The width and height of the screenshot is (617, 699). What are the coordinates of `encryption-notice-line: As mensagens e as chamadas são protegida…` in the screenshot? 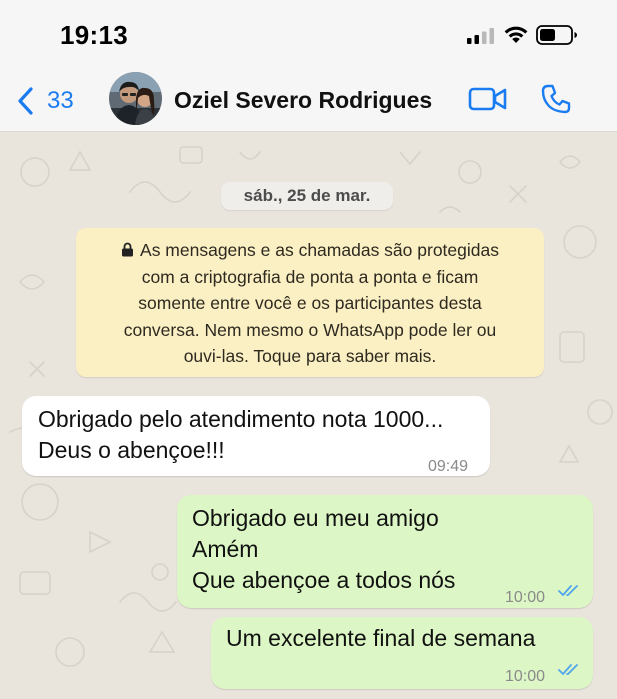 It's located at (310, 250).